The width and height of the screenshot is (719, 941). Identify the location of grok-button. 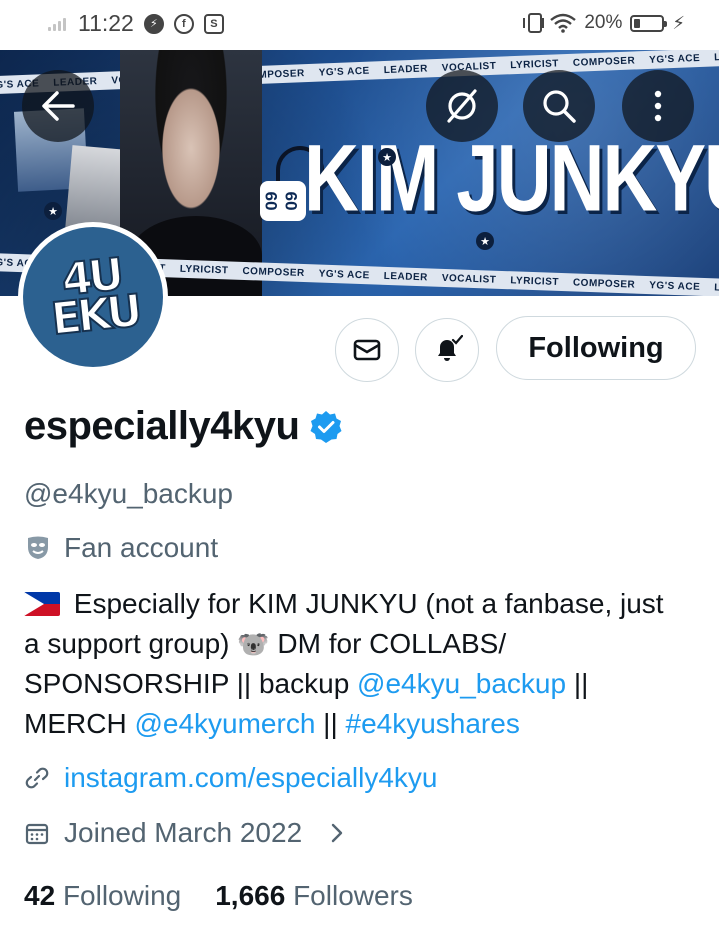
(462, 106).